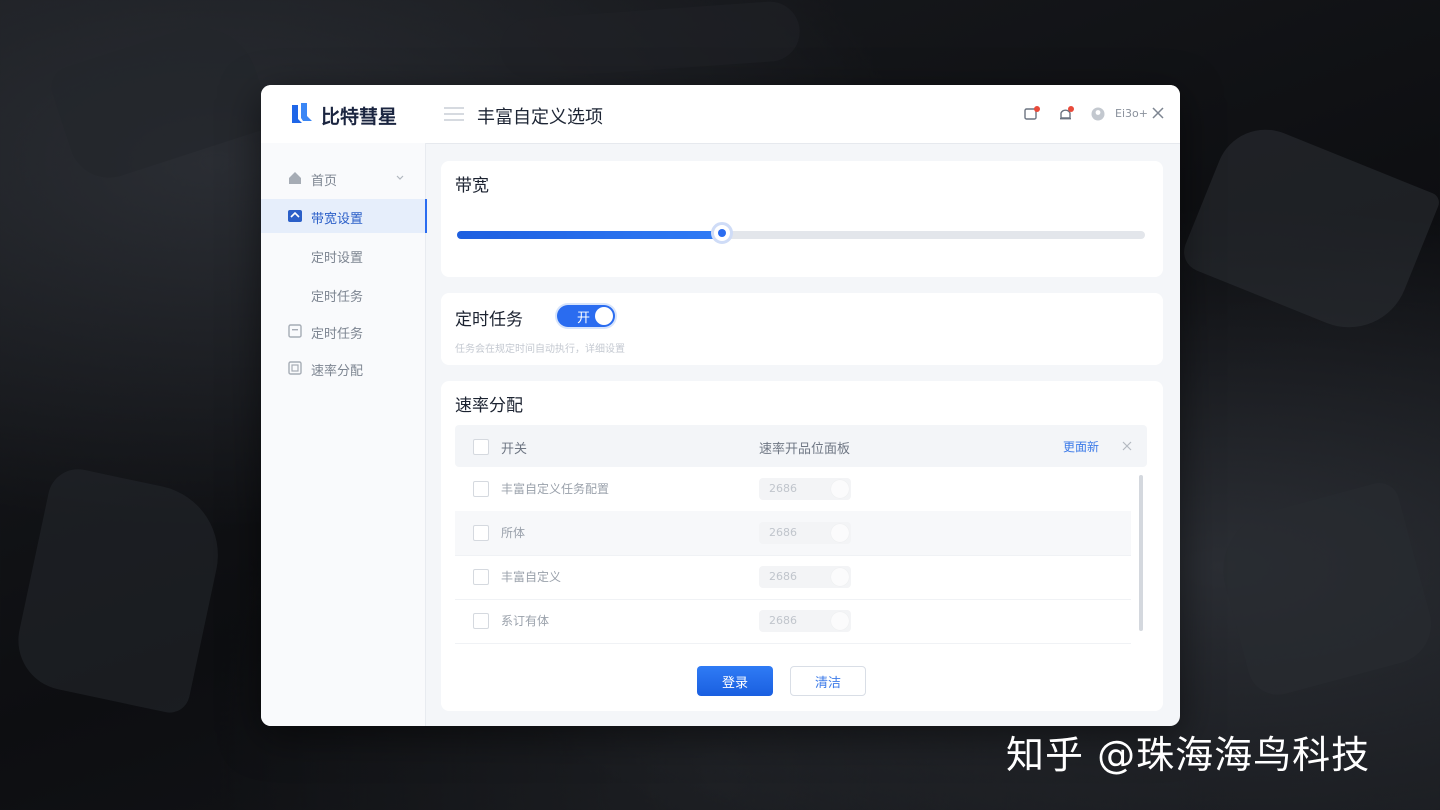  Describe the element at coordinates (344, 434) in the screenshot. I see `sidebar: 首页 带宽设置 定时设置 定时任务 定时任务 速率分配` at that location.